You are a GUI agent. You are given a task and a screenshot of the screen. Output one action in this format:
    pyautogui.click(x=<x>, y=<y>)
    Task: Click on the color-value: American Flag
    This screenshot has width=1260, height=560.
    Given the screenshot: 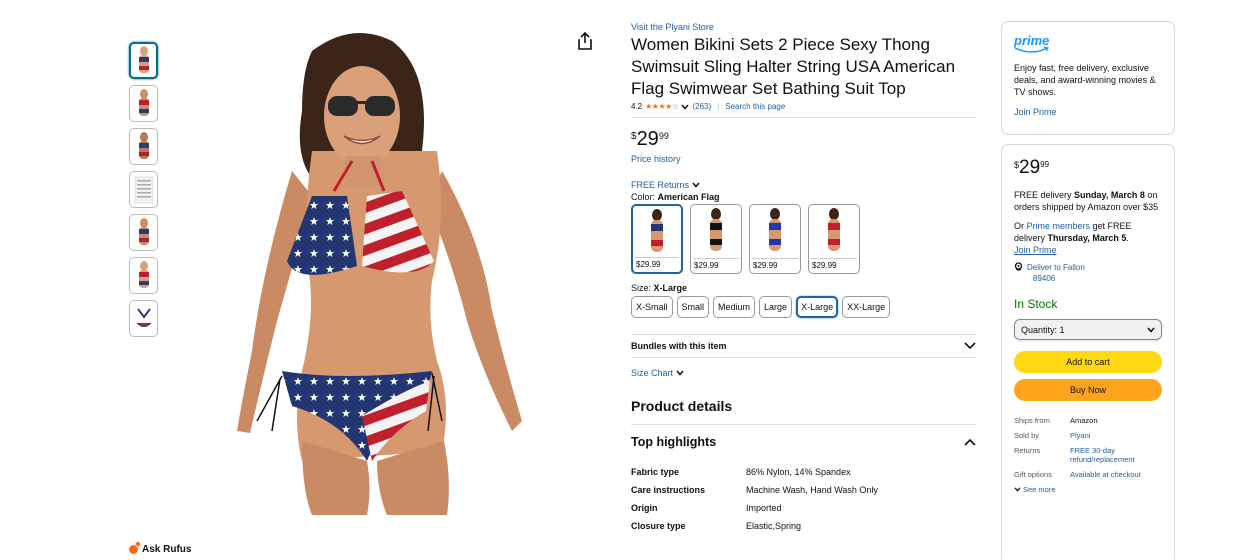 What is the action you would take?
    pyautogui.click(x=688, y=197)
    